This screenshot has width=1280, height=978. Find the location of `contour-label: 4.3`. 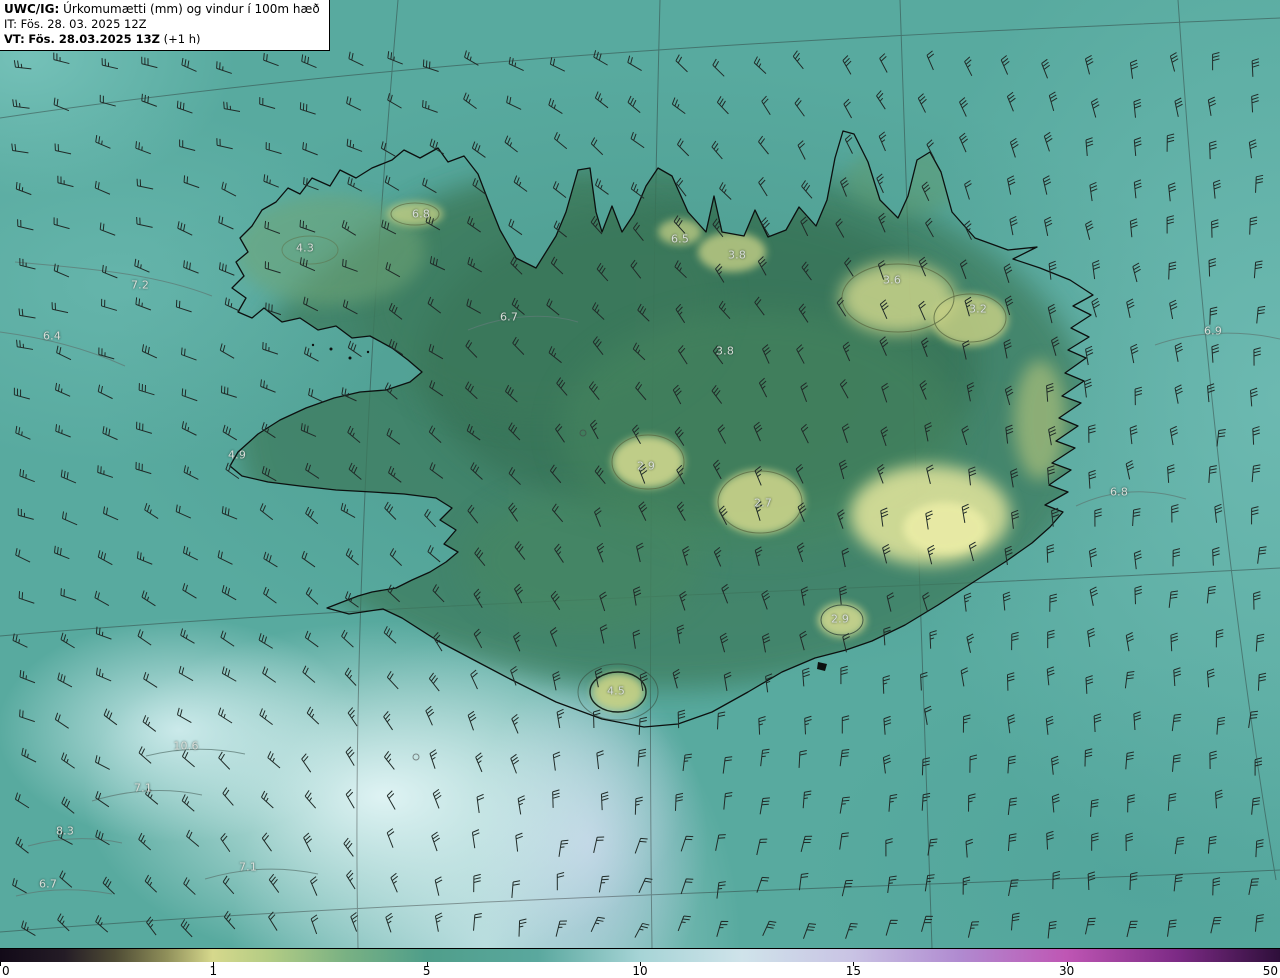

contour-label: 4.3 is located at coordinates (305, 248).